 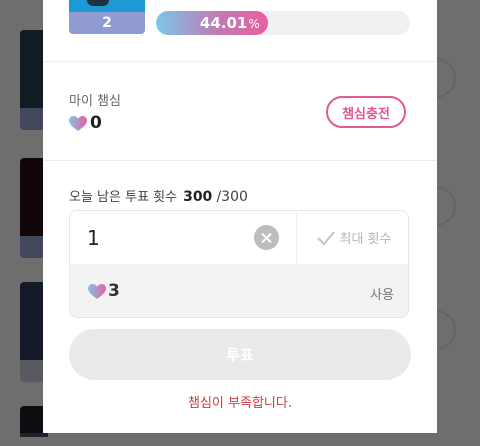 I want to click on my-hearts-label: 마이 챔심, so click(x=95, y=101).